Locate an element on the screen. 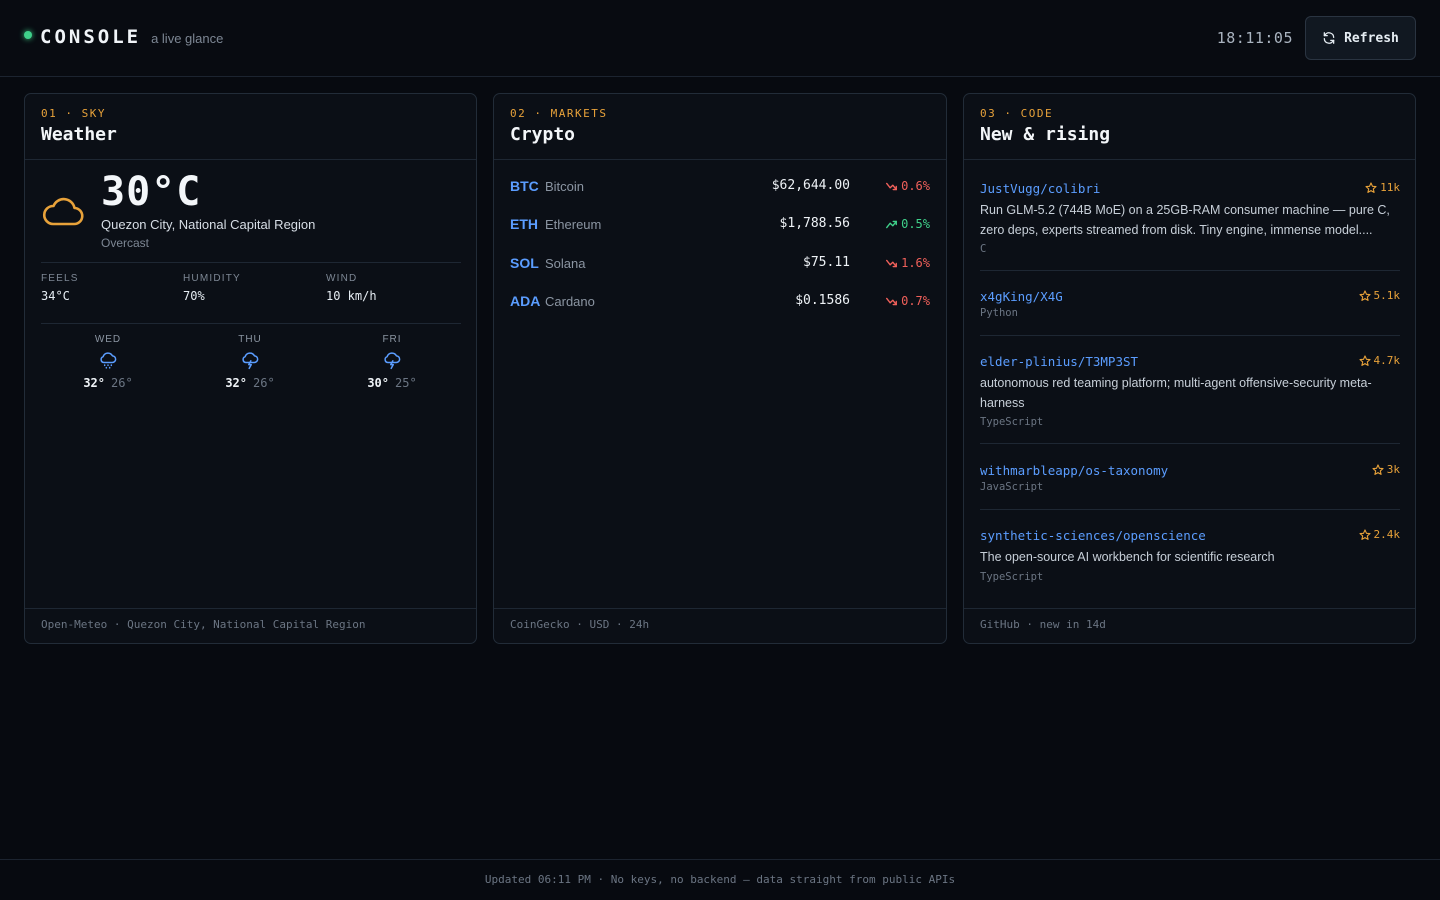  weather-condition: Overcast is located at coordinates (125, 243).